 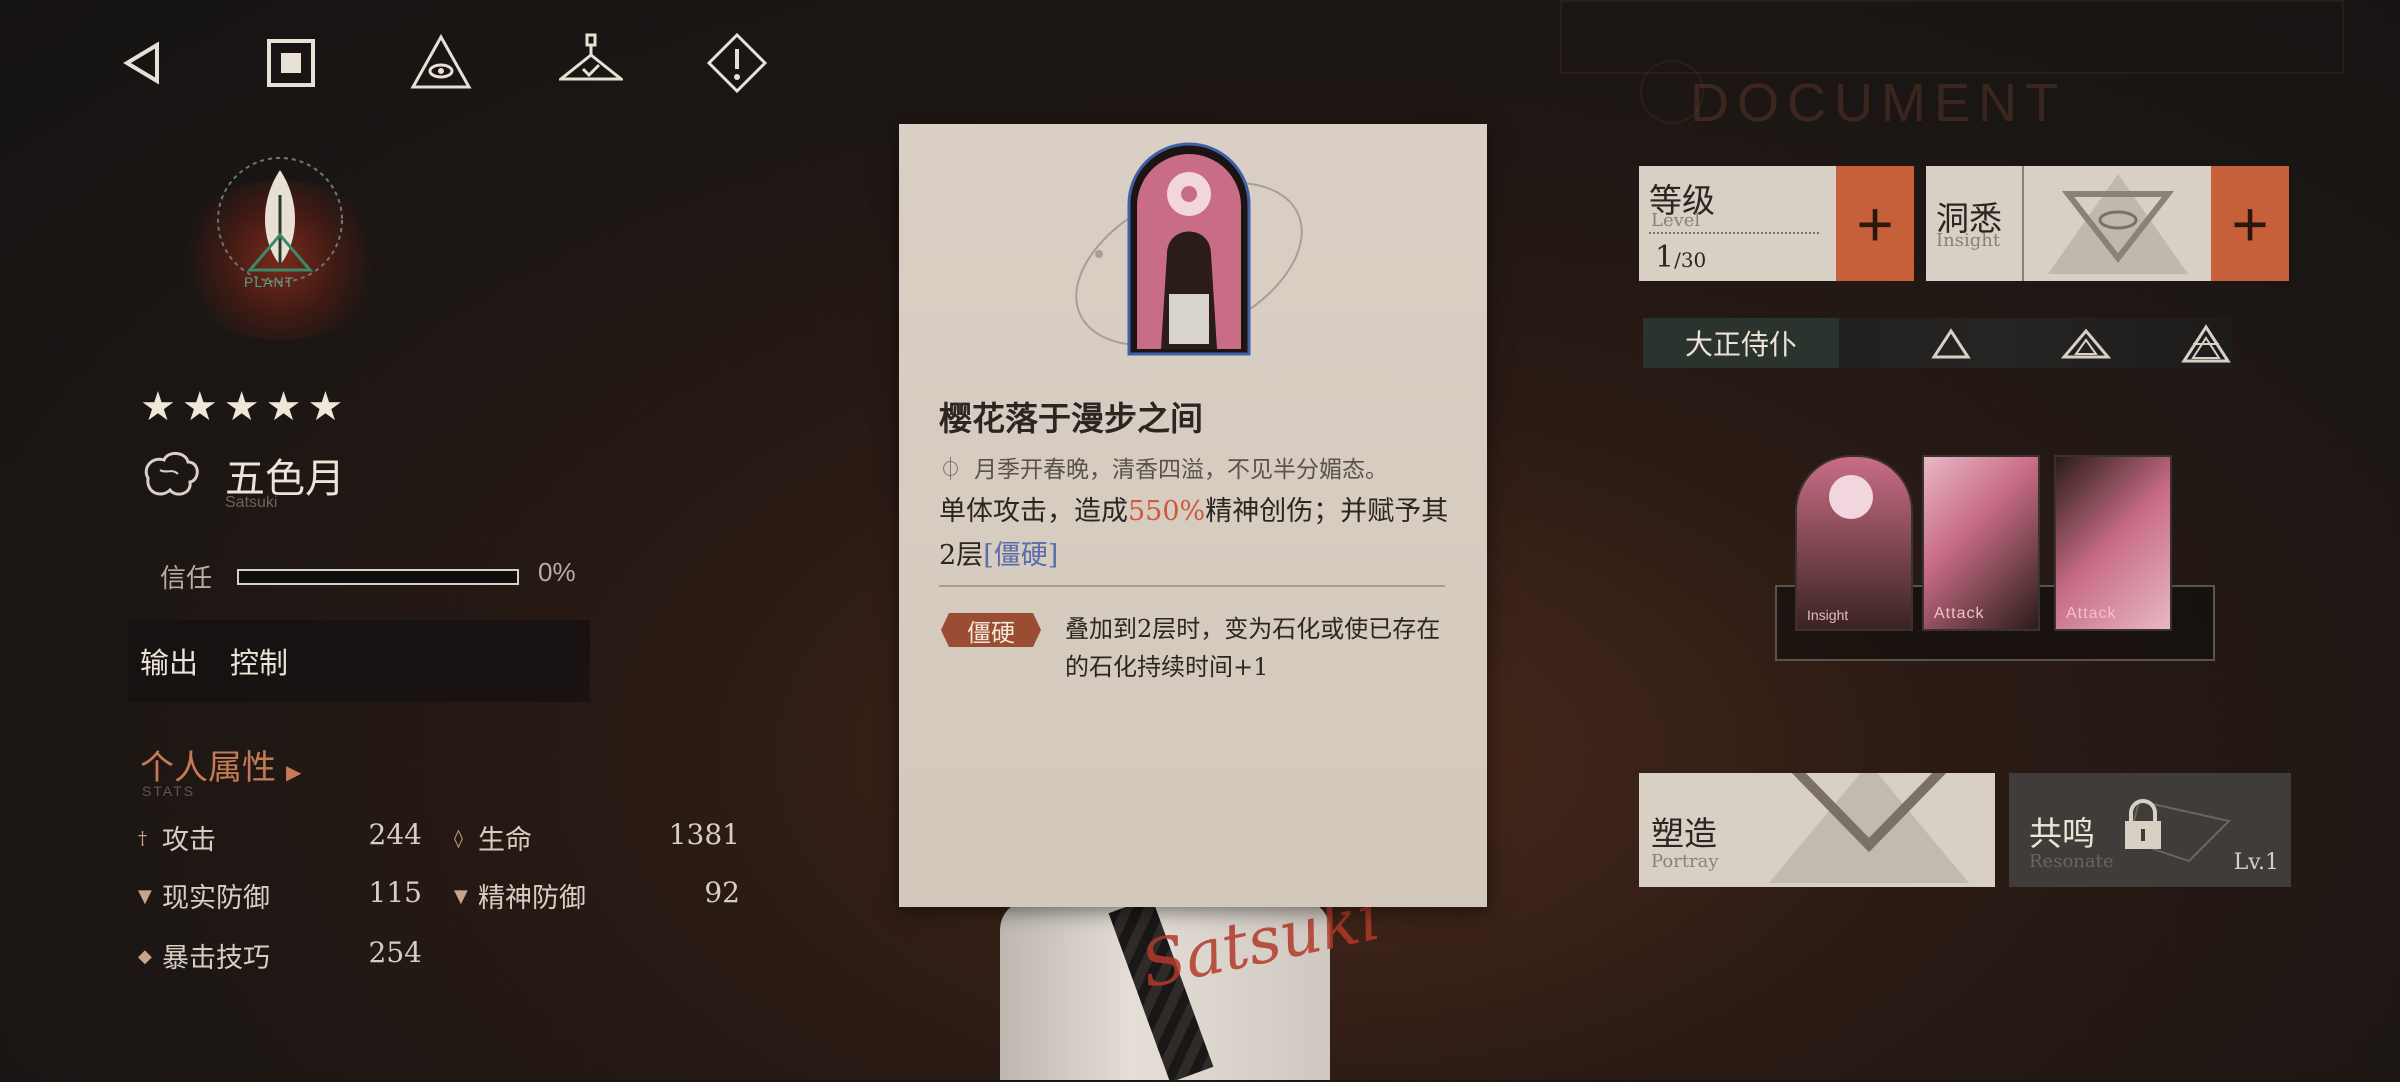 I want to click on stat-reality-def: ▼ 现实防御, so click(x=204, y=895).